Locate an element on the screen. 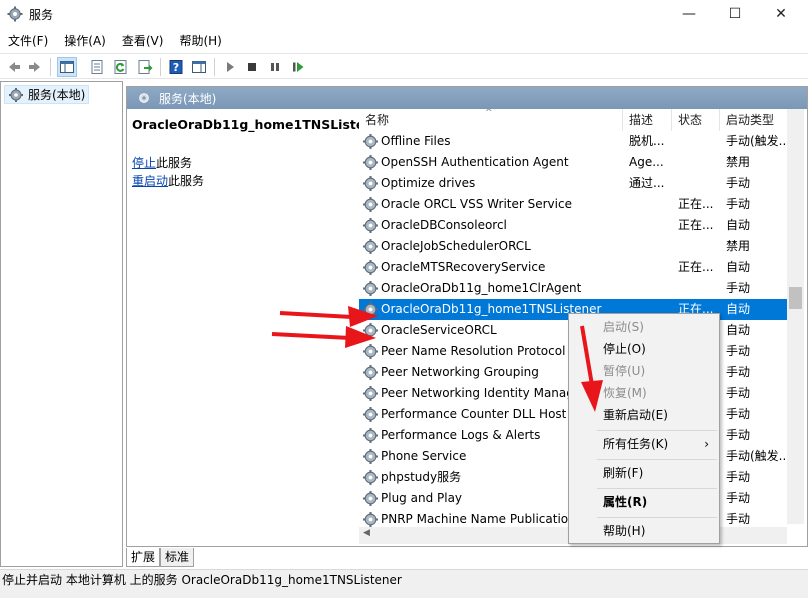  submenu-arrow-icon: › is located at coordinates (706, 444).